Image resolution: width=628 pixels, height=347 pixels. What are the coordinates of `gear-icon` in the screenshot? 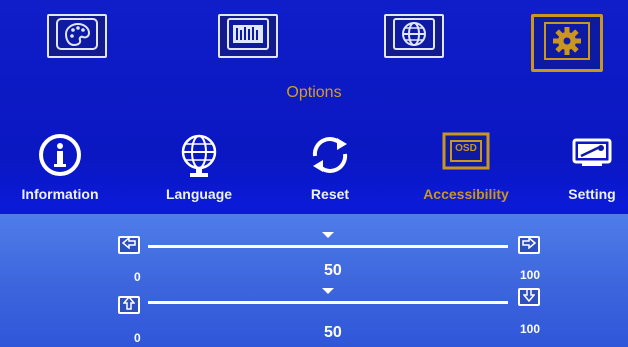 It's located at (567, 43).